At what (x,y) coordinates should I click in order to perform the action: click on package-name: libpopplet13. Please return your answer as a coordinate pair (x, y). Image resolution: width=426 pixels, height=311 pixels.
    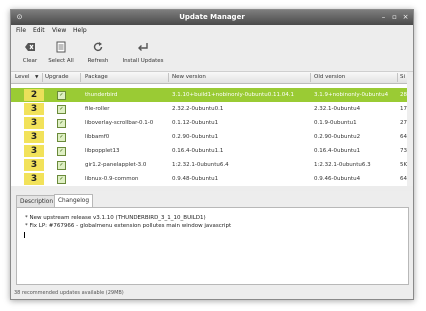
    Looking at the image, I should click on (102, 151).